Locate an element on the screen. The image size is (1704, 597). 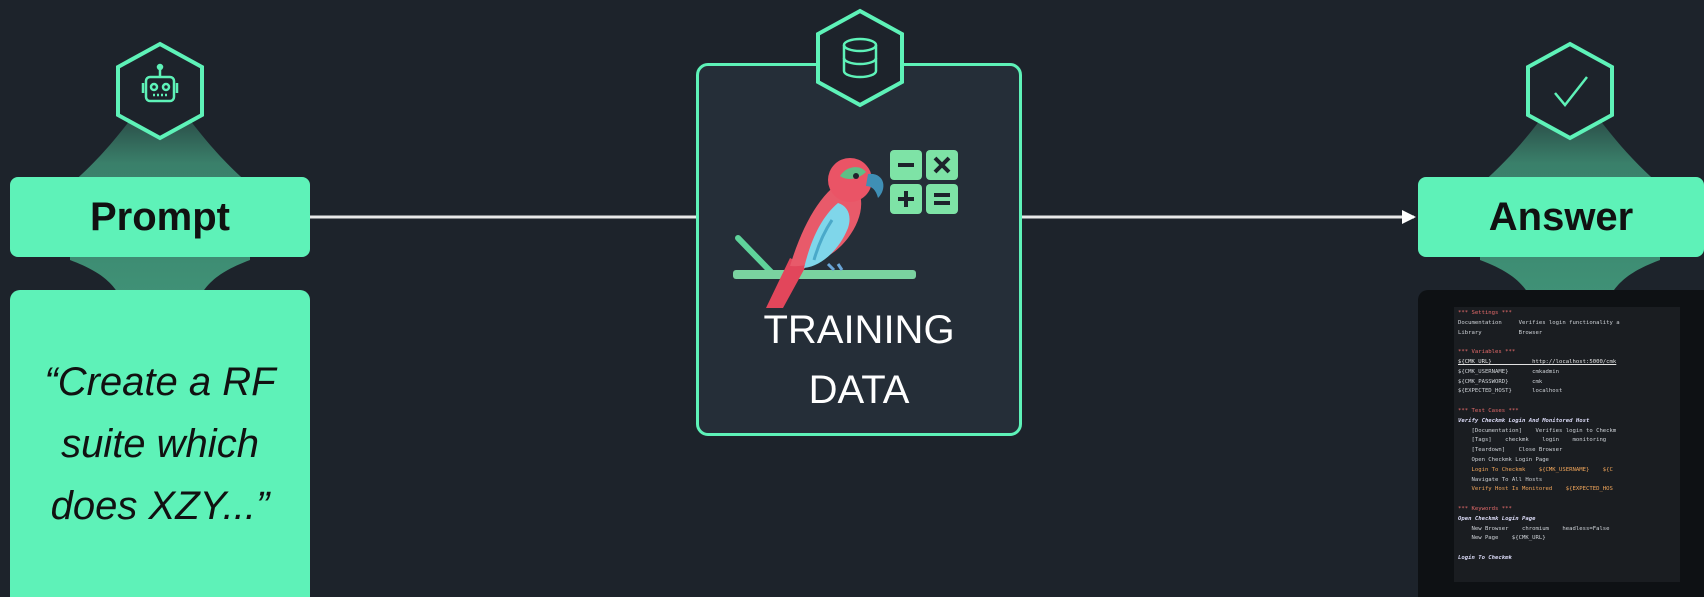
training-label-line1: TRAINING is located at coordinates (859, 330).